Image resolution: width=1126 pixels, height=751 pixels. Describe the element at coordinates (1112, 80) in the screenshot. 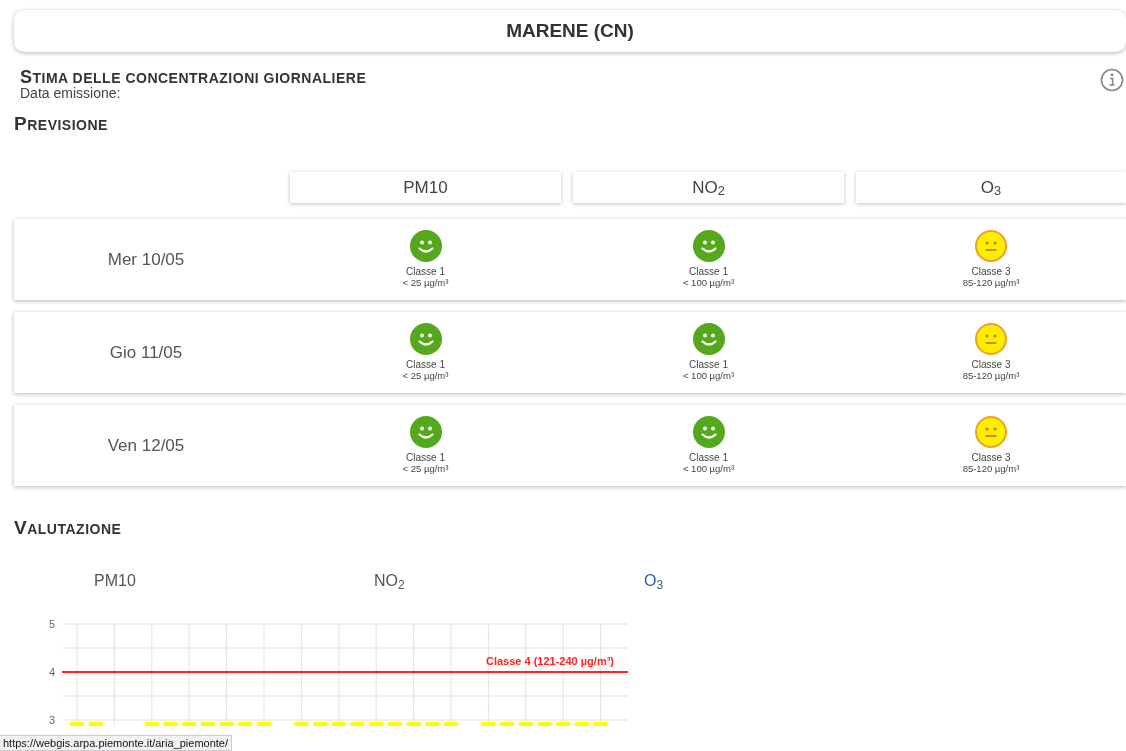

I see `info-icon` at that location.